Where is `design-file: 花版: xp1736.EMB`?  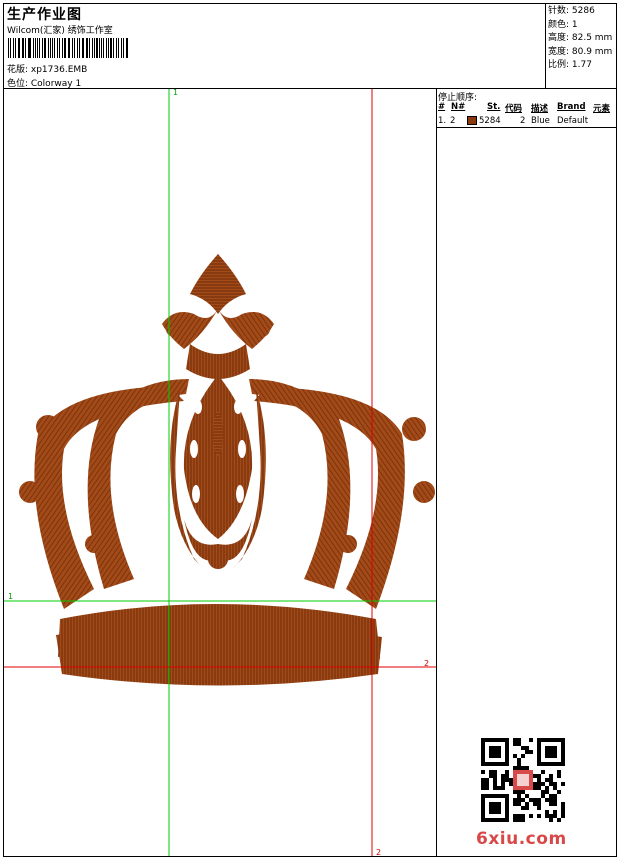
design-file: 花版: xp1736.EMB is located at coordinates (47, 70).